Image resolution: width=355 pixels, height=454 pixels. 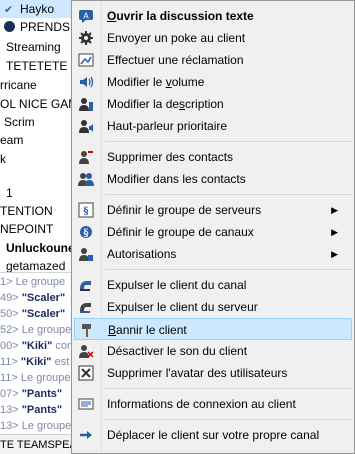 What do you see at coordinates (147, 330) in the screenshot?
I see `menu-item-label: Bannir le client` at bounding box center [147, 330].